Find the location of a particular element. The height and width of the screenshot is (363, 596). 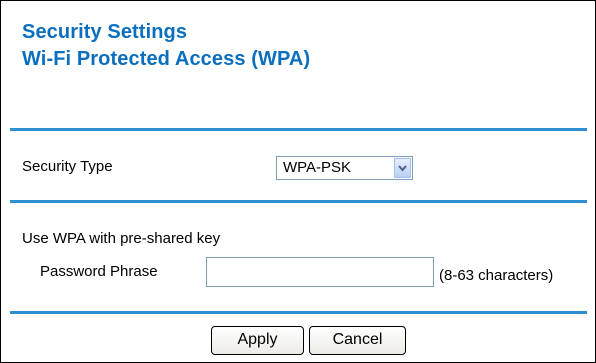

password-phrase-input is located at coordinates (320, 272).